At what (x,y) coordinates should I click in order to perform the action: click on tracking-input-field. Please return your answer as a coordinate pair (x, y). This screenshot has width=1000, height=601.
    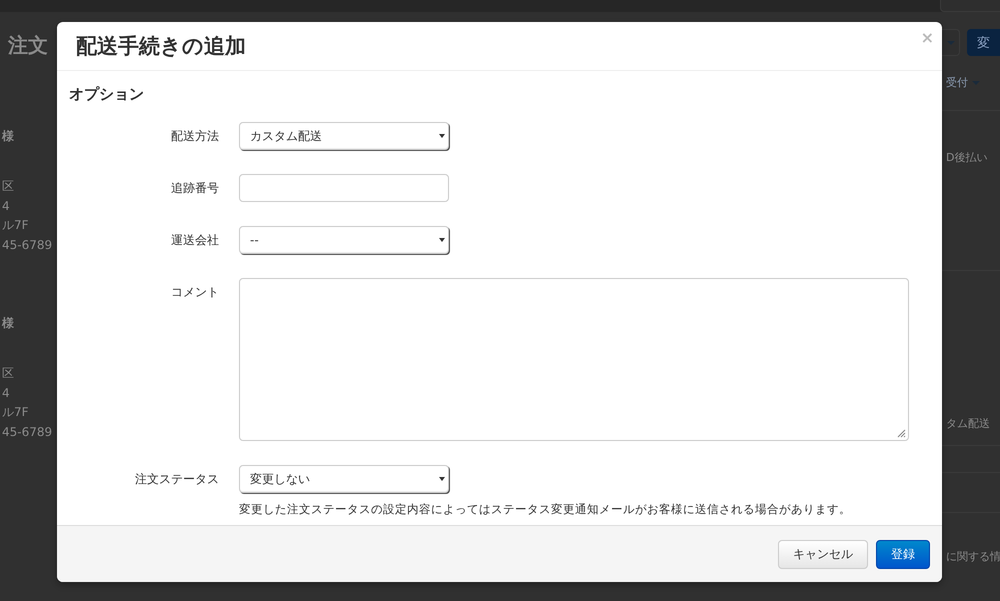
    Looking at the image, I should click on (344, 188).